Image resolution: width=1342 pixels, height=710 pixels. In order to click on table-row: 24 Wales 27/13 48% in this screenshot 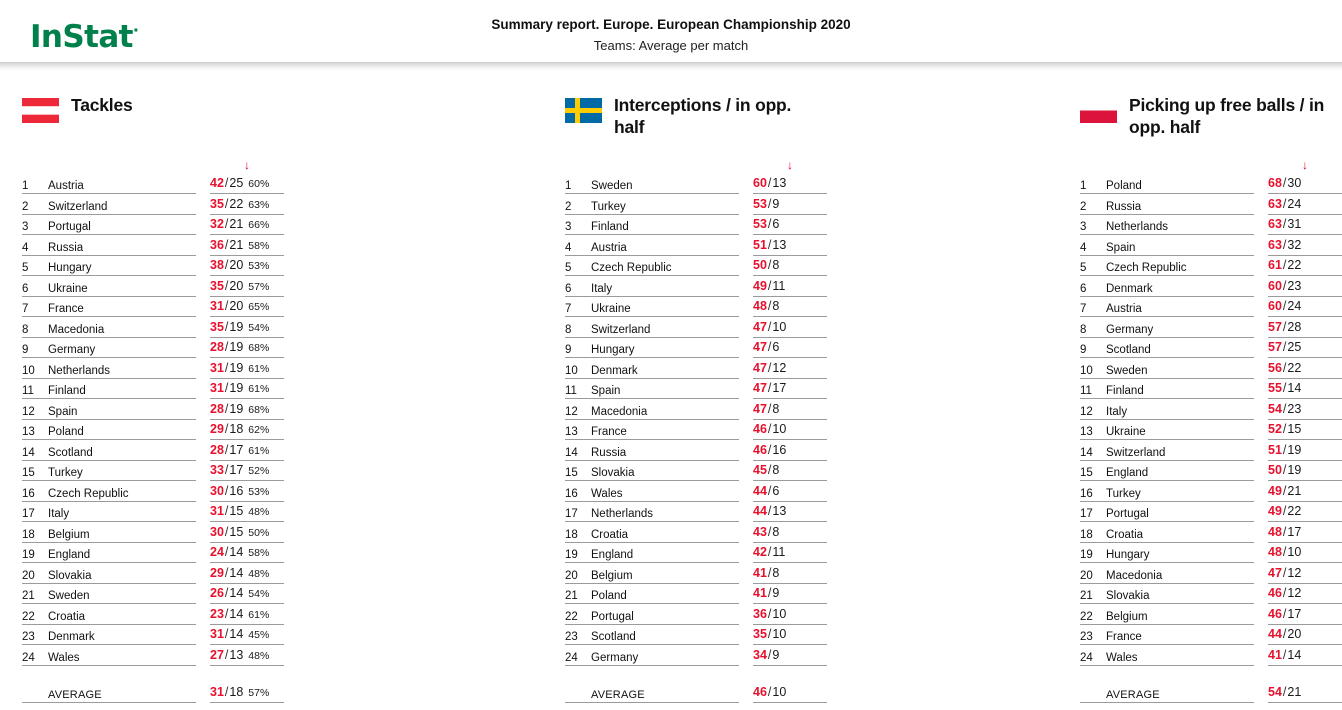, I will do `click(153, 655)`.